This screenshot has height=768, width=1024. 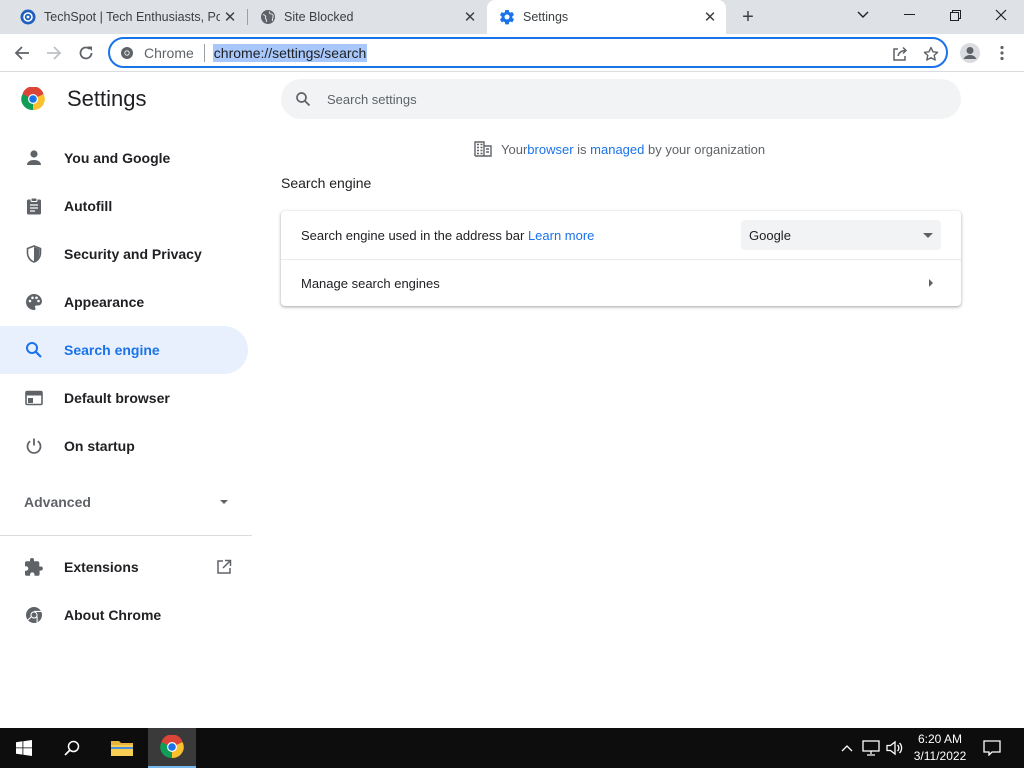 What do you see at coordinates (129, 502) in the screenshot?
I see `advanced-toggle: Advanced` at bounding box center [129, 502].